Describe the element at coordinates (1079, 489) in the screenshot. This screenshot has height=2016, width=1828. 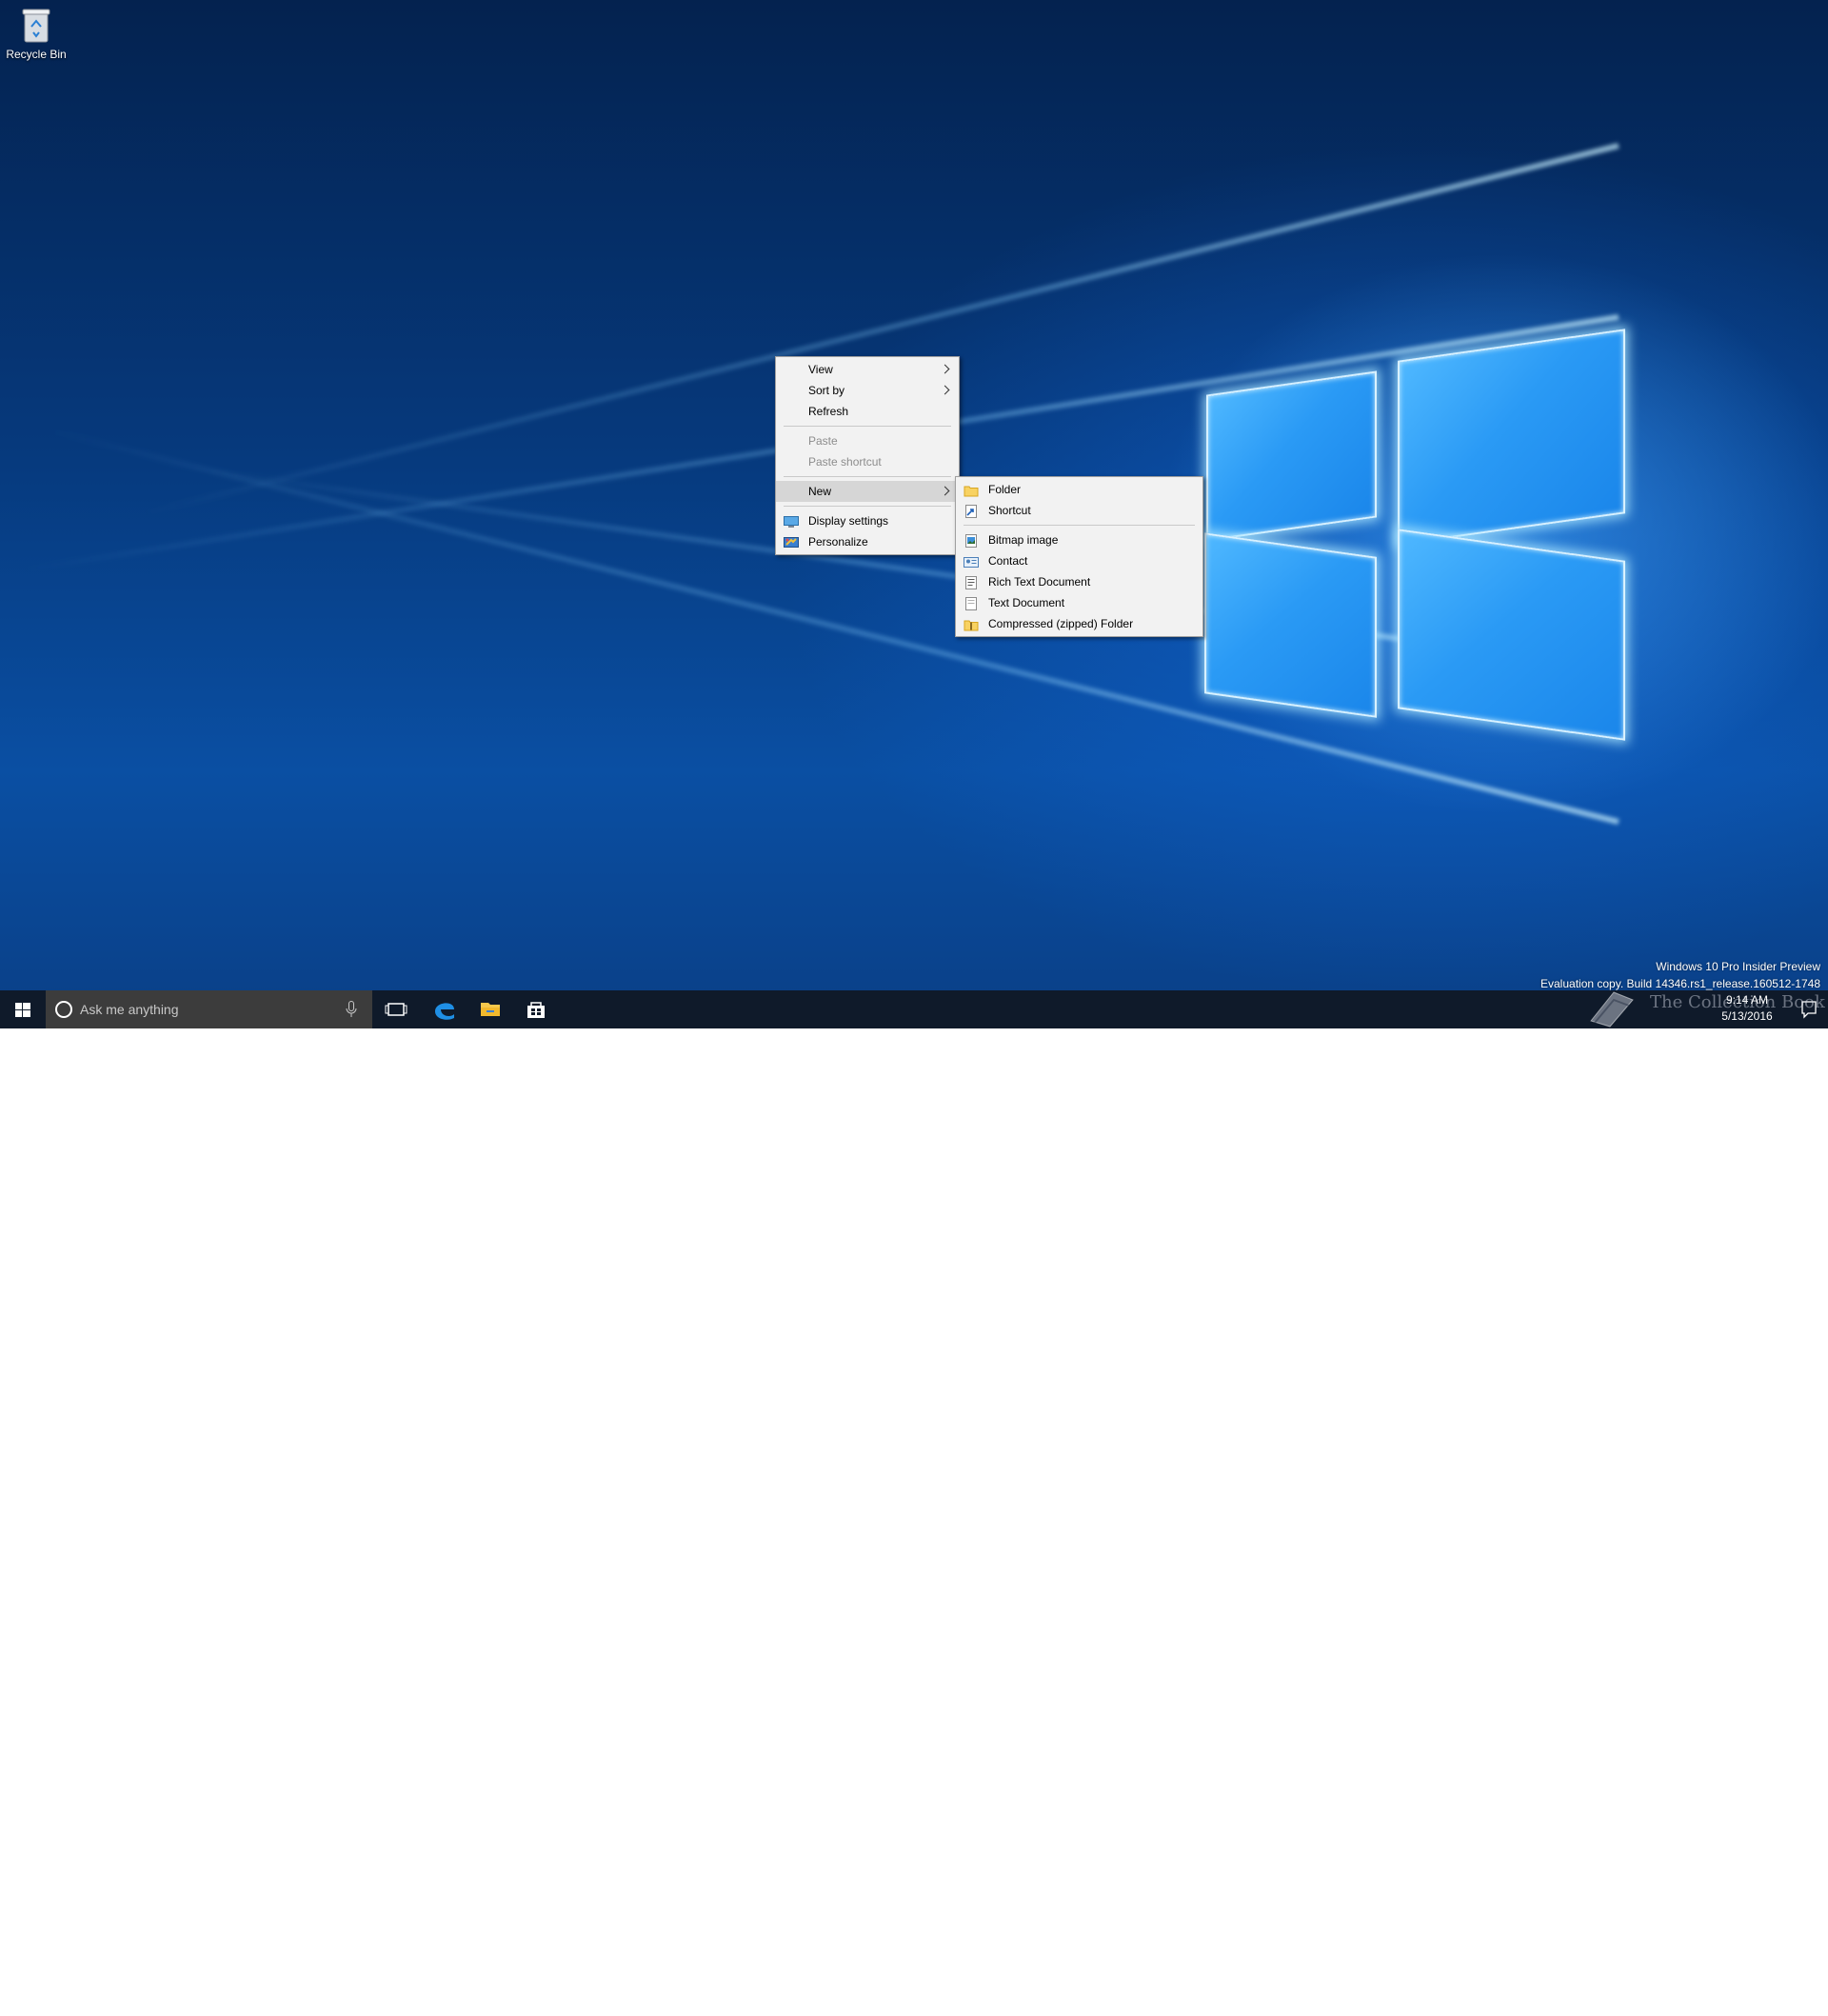
I see `submenu-item-folder: Folder` at that location.